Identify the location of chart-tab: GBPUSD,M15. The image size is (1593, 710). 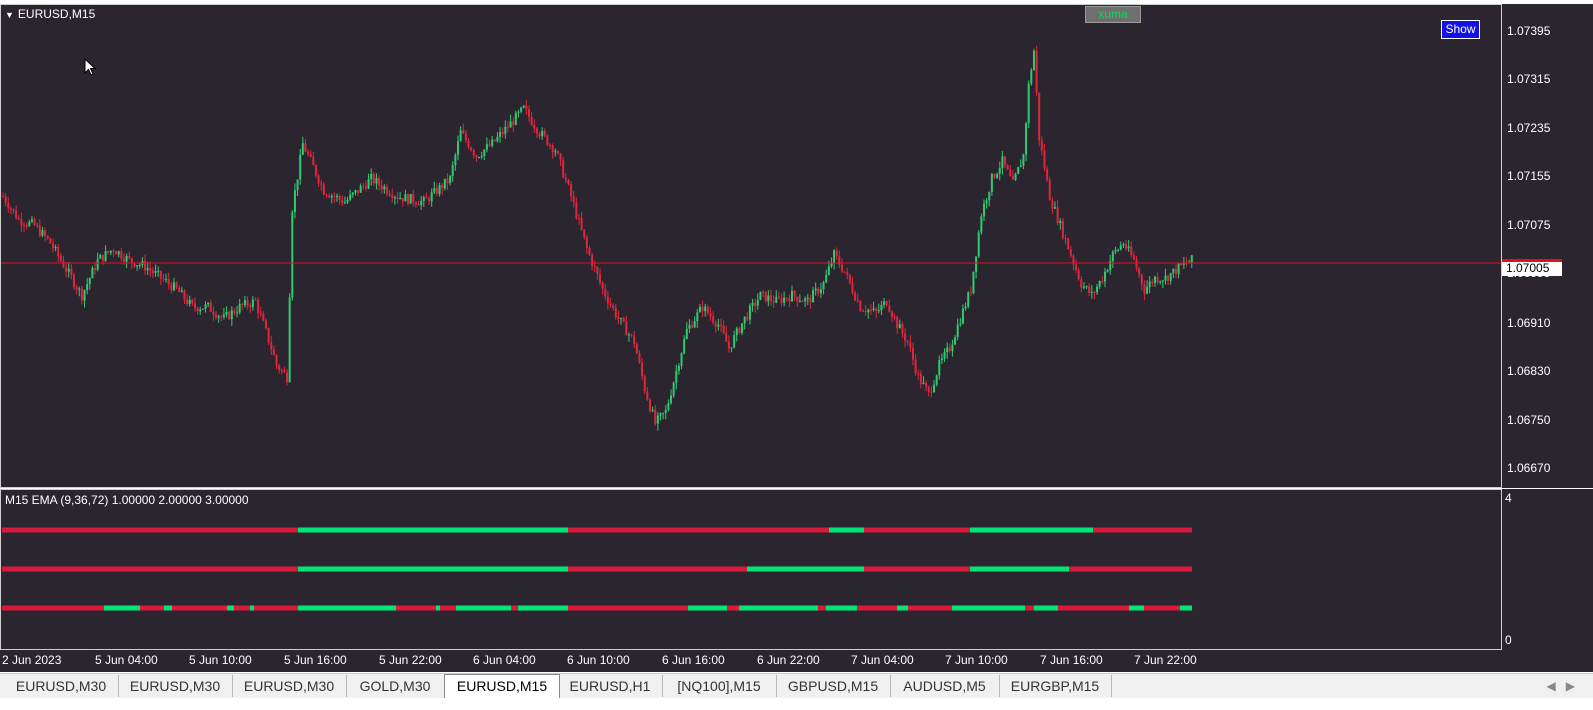
(833, 686).